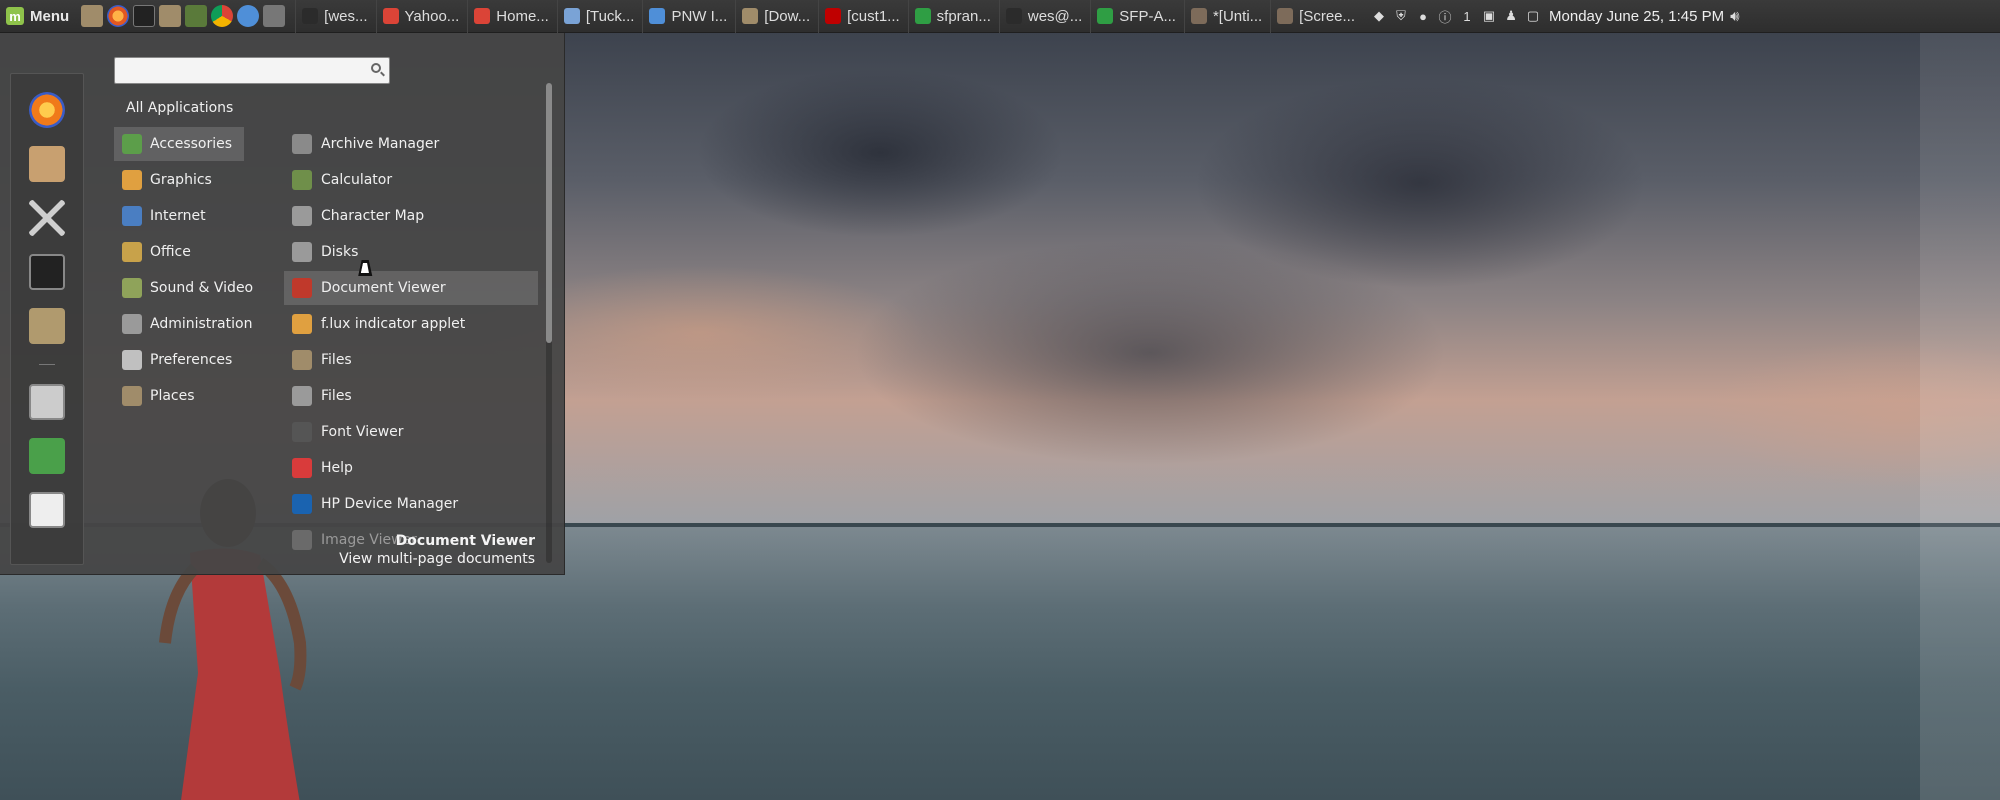 The height and width of the screenshot is (800, 2000). I want to click on app-description-text: View multi-page documents, so click(437, 559).